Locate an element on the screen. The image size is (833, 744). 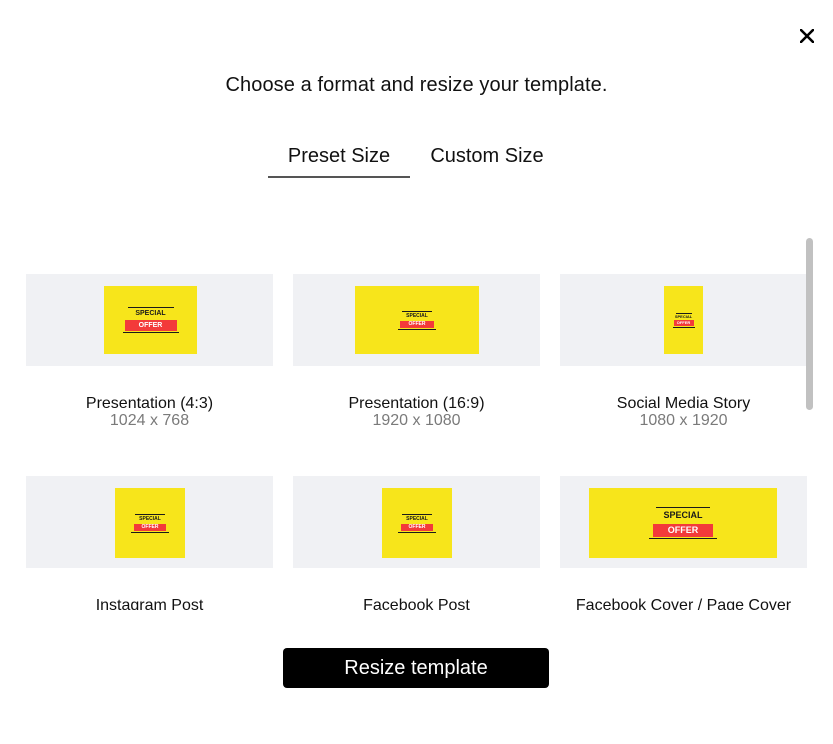
tab-custom-size: Custom Size is located at coordinates (487, 160).